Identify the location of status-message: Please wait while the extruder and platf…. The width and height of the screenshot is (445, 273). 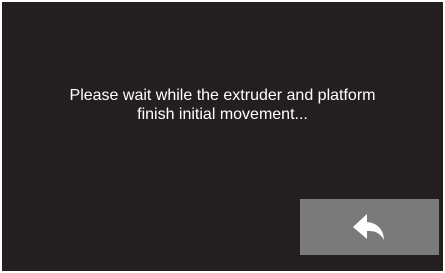
(222, 105).